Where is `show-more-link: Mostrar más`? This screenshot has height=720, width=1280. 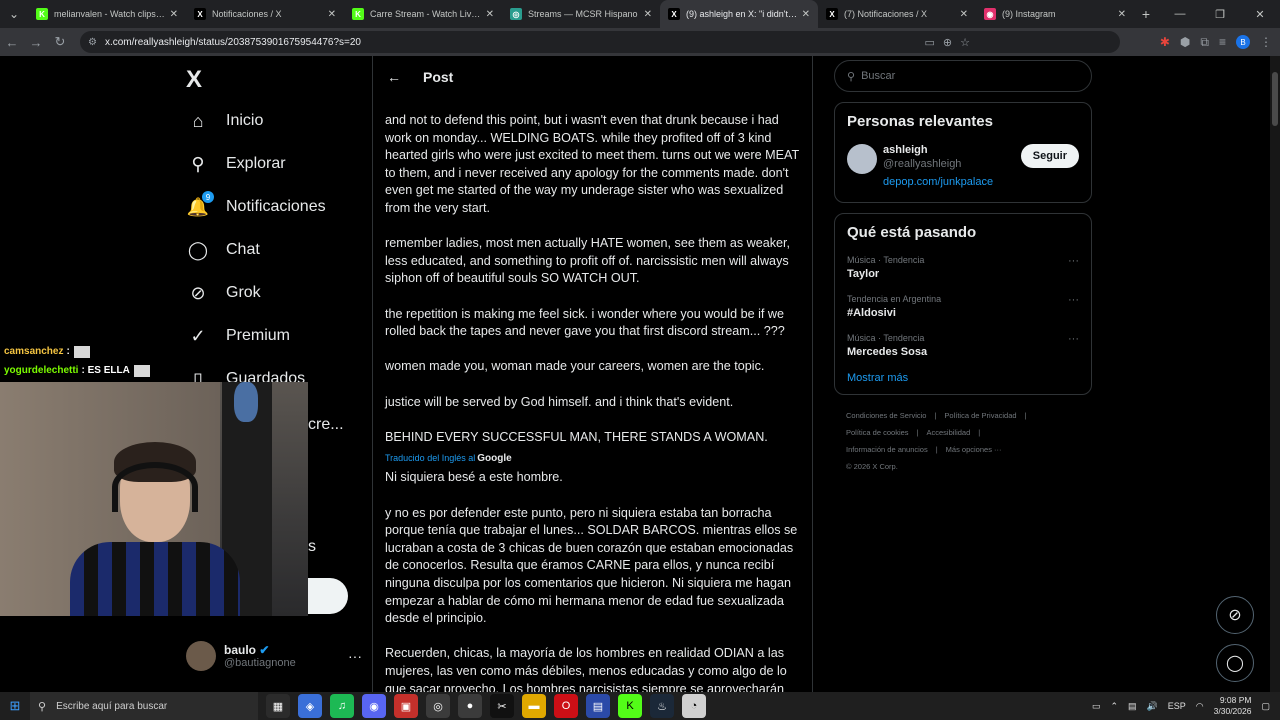 show-more-link: Mostrar más is located at coordinates (963, 378).